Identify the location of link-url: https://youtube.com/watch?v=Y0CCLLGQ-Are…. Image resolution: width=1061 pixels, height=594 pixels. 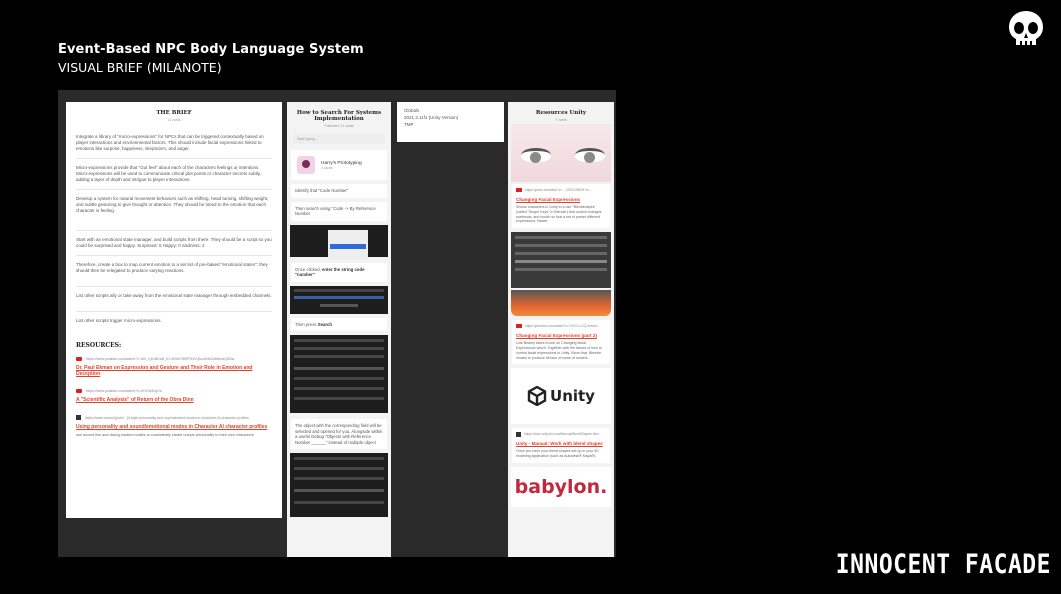
(563, 326).